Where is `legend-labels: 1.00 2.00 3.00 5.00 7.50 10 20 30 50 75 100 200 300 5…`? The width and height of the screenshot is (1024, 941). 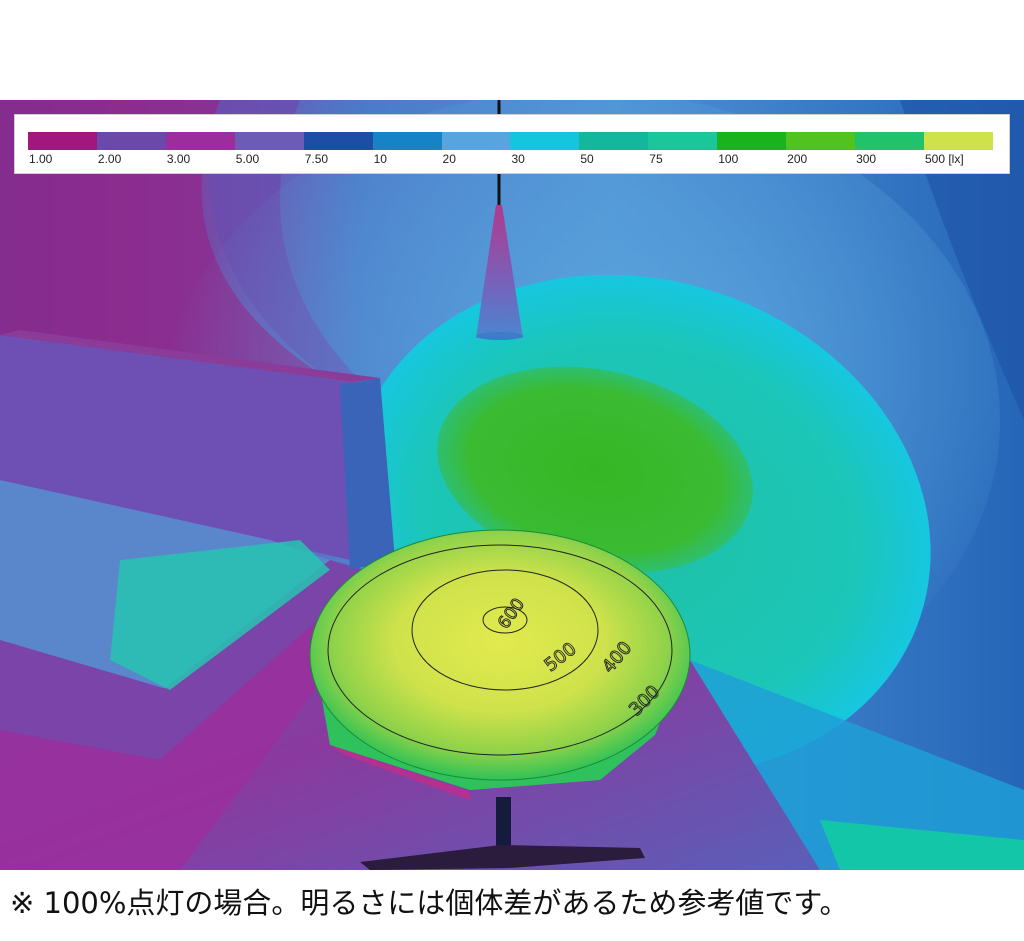
legend-labels: 1.00 2.00 3.00 5.00 7.50 10 20 30 50 75 100 200 300 5… is located at coordinates (510, 160).